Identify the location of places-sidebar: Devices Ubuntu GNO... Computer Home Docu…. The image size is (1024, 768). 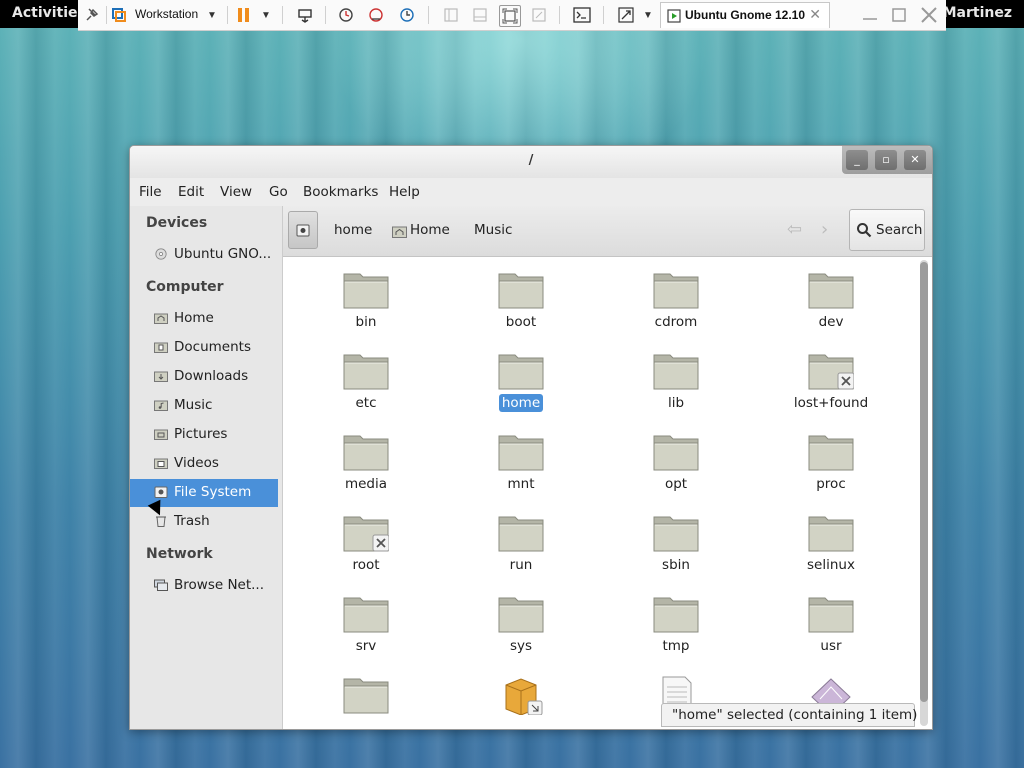
(206, 467).